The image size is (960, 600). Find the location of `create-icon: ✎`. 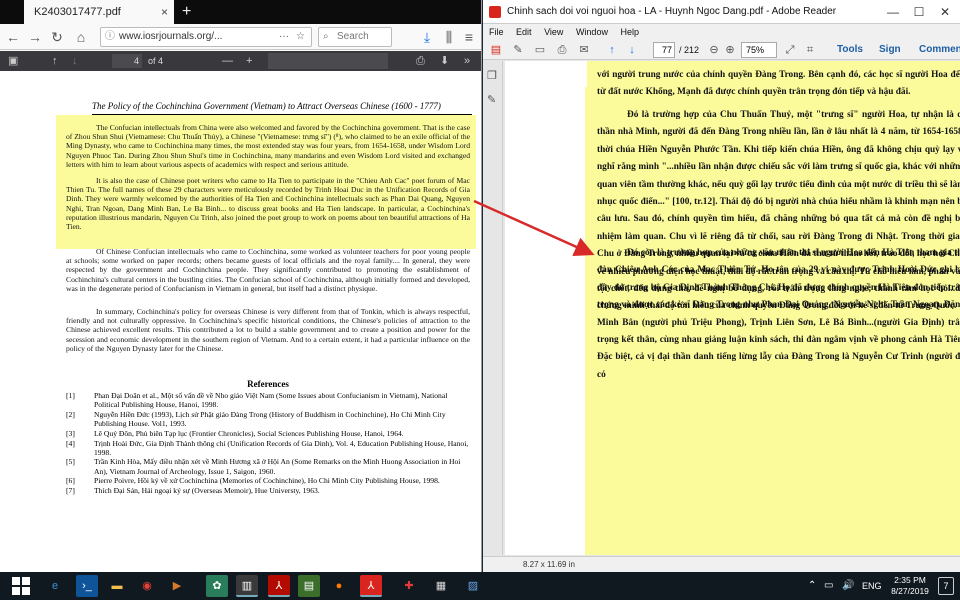

create-icon: ✎ is located at coordinates (518, 50).